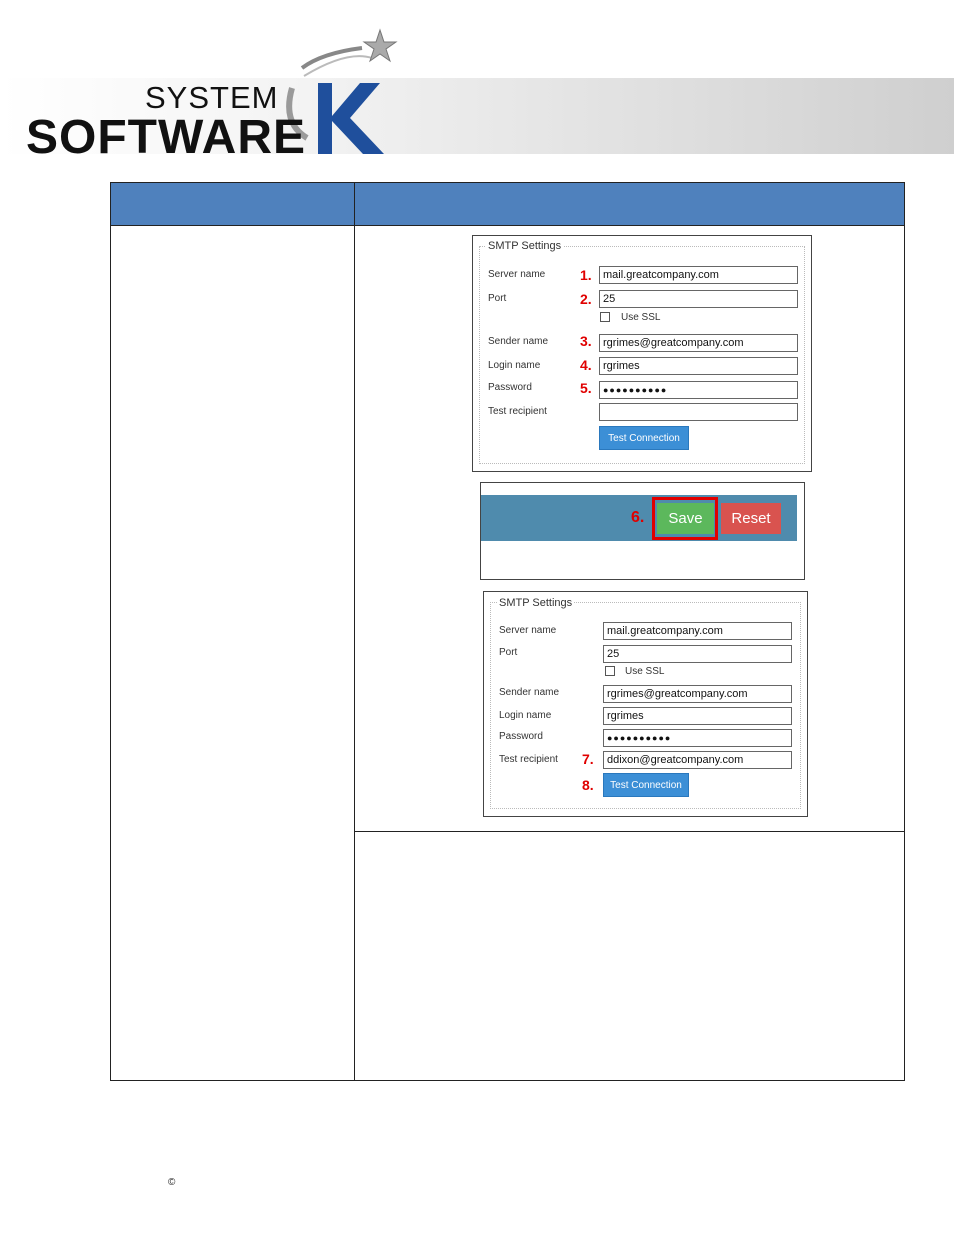 The width and height of the screenshot is (954, 1235). What do you see at coordinates (586, 299) in the screenshot?
I see `step-marker-2: 2.` at bounding box center [586, 299].